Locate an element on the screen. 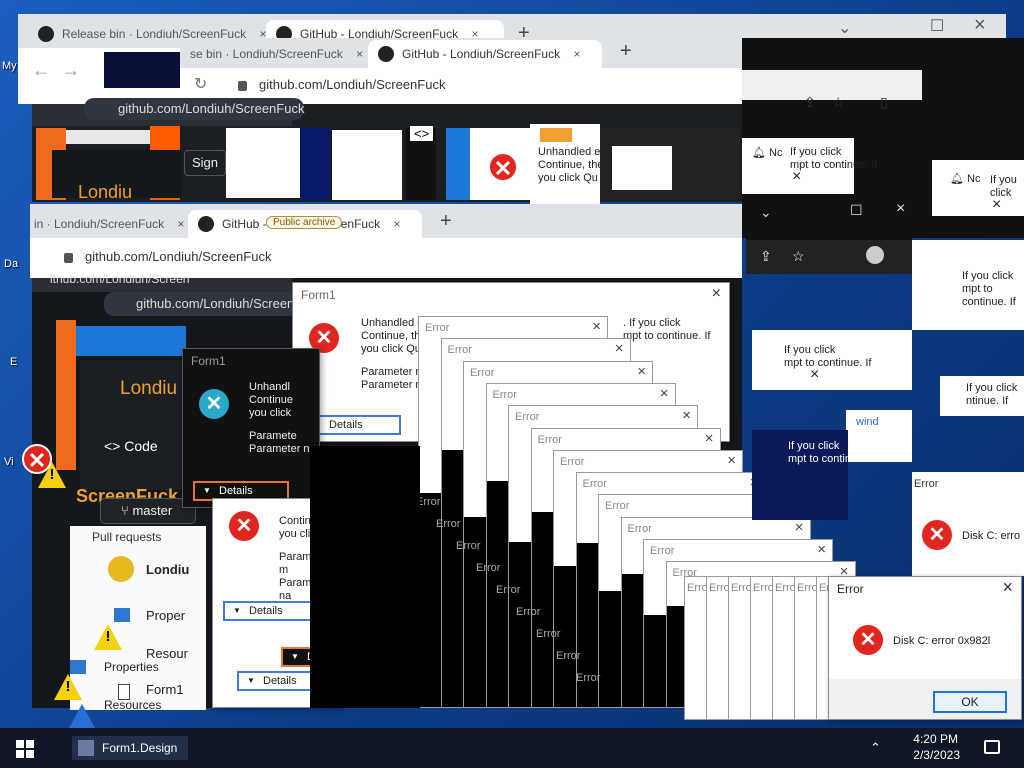  notification-center-icon is located at coordinates (992, 747).